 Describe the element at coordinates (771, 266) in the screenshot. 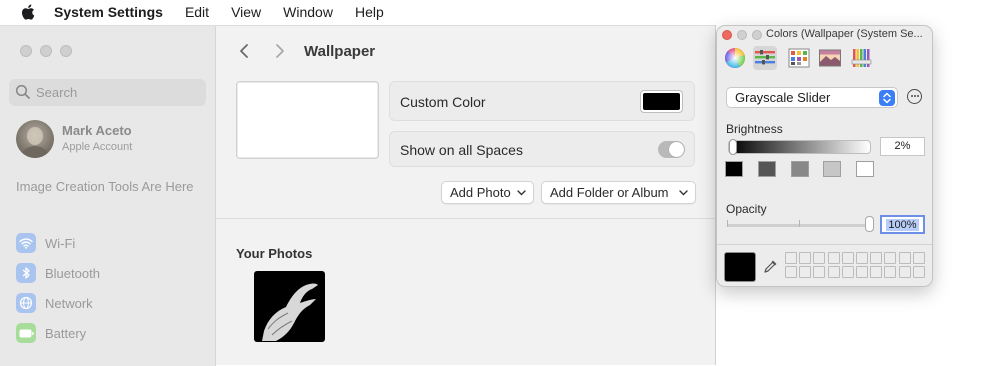

I see `eyedropper-icon` at that location.